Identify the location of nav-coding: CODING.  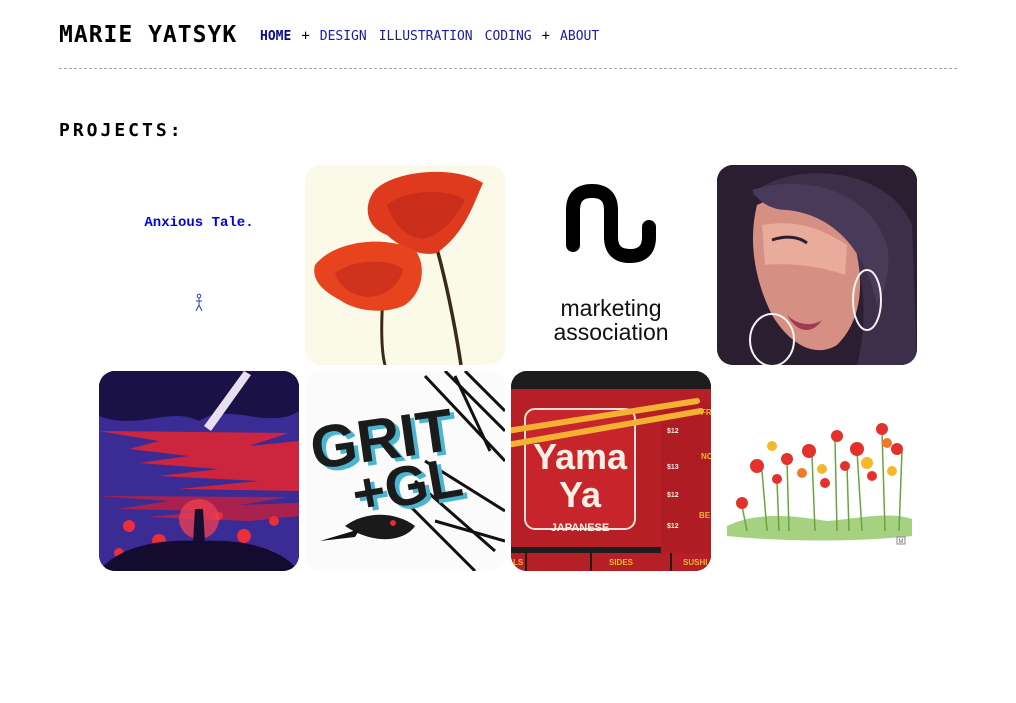
(508, 36).